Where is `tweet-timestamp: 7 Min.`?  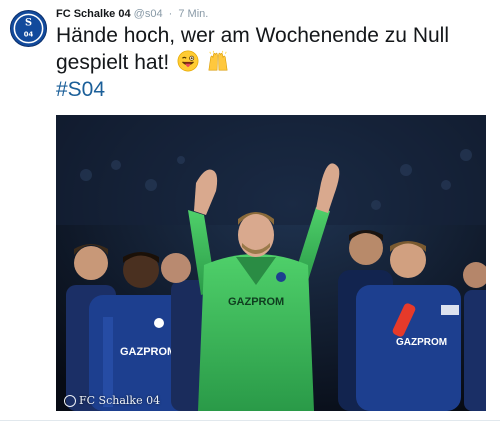 tweet-timestamp: 7 Min. is located at coordinates (193, 14).